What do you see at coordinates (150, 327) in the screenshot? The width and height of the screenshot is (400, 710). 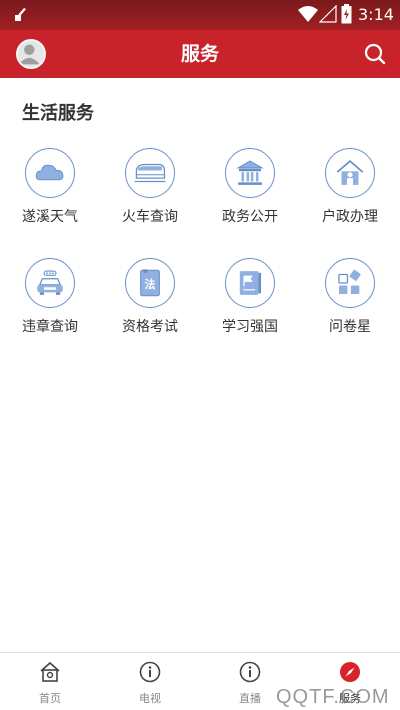 I see `service-label: 资格考试` at bounding box center [150, 327].